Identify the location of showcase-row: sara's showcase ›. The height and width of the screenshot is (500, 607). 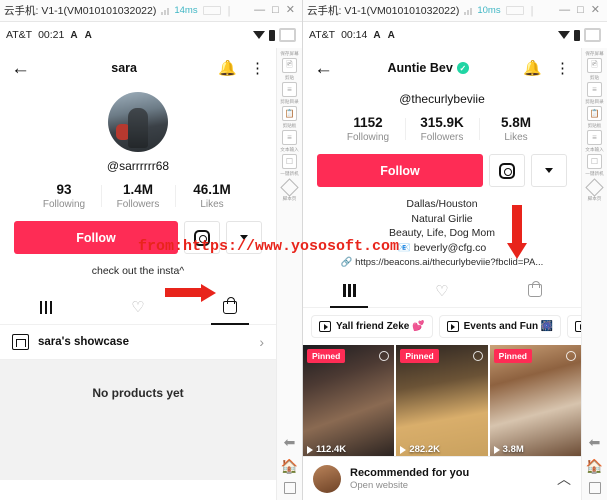
(138, 342).